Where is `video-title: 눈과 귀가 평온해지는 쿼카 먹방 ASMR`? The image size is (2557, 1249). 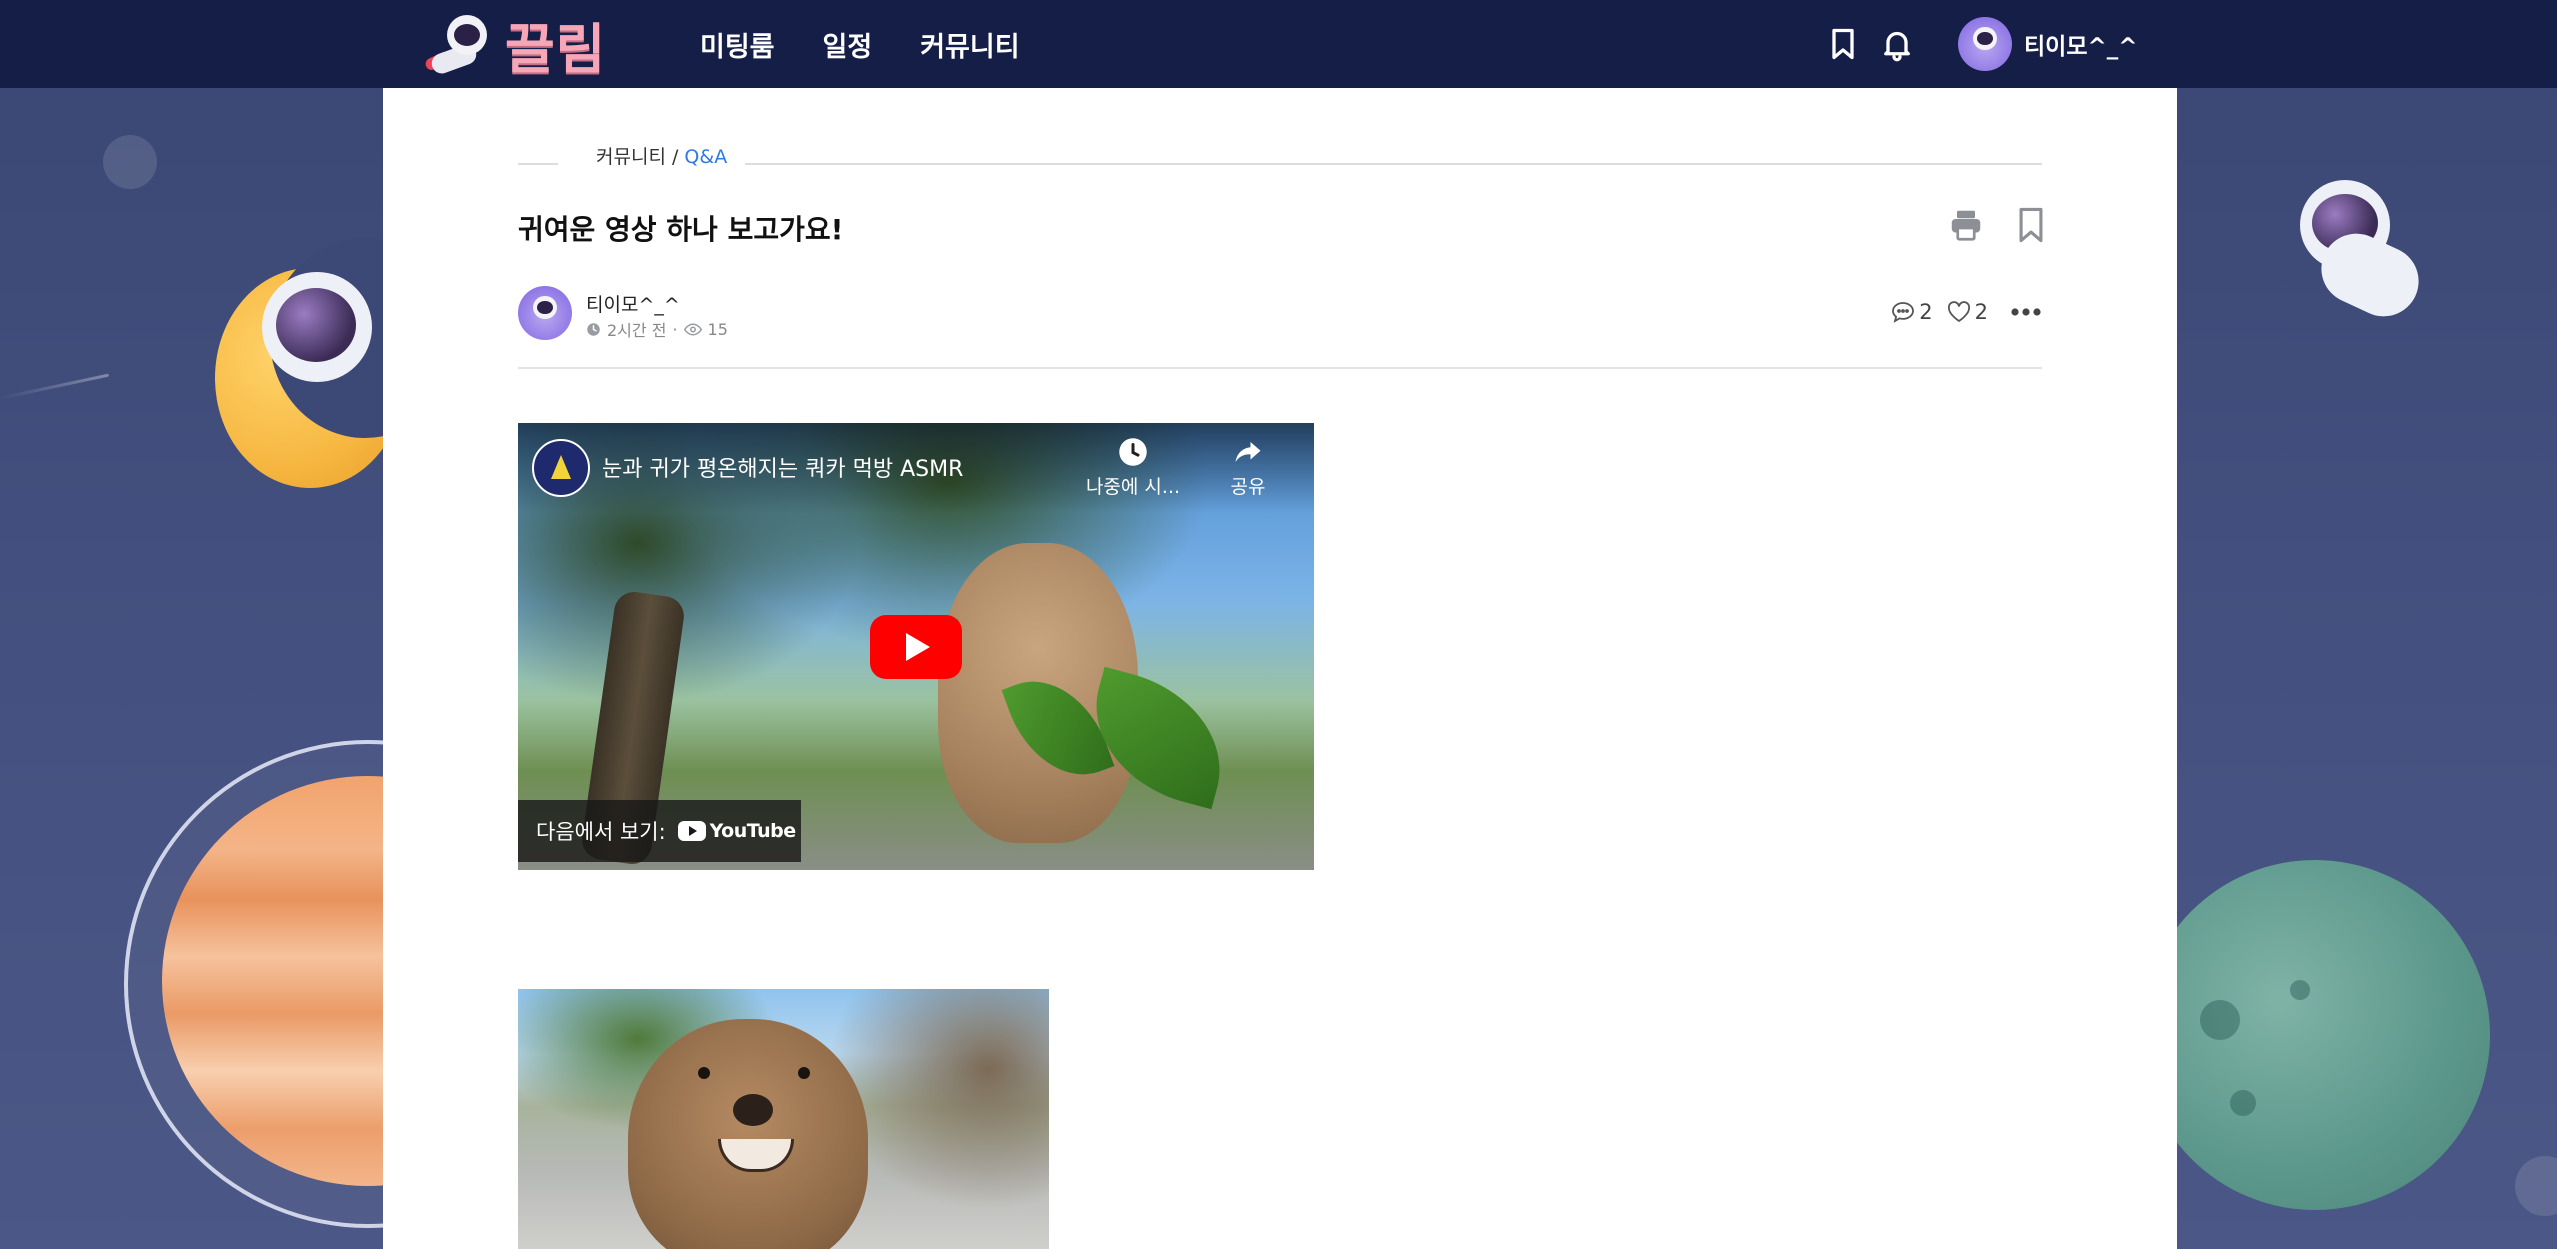 video-title: 눈과 귀가 평온해지는 쿼카 먹방 ASMR is located at coordinates (782, 467).